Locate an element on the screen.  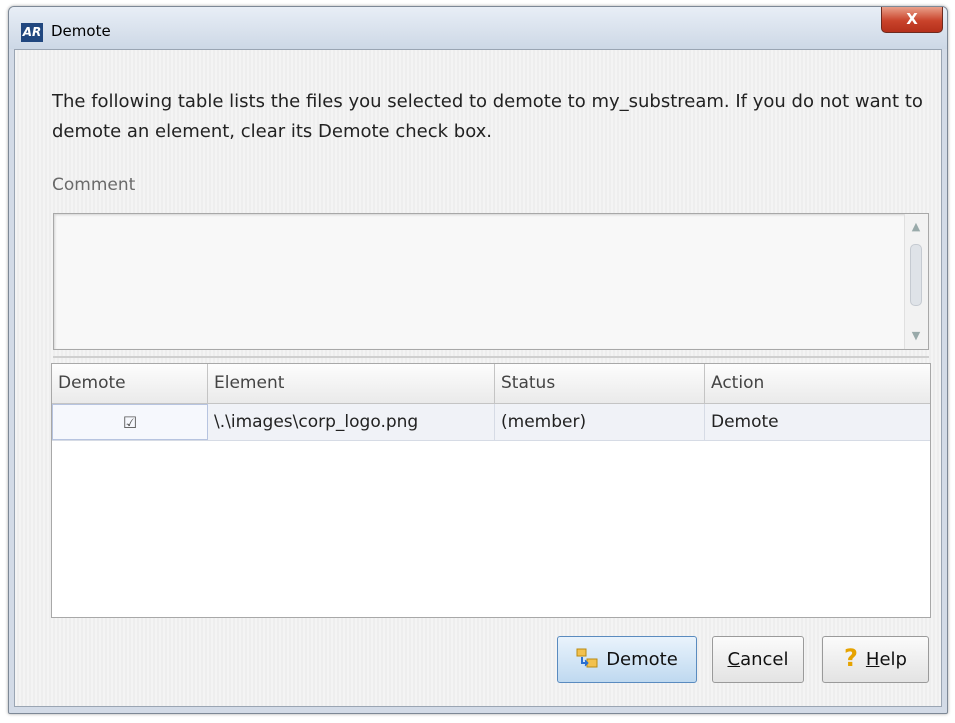
table-header: Demote Element Status Action is located at coordinates (491, 384).